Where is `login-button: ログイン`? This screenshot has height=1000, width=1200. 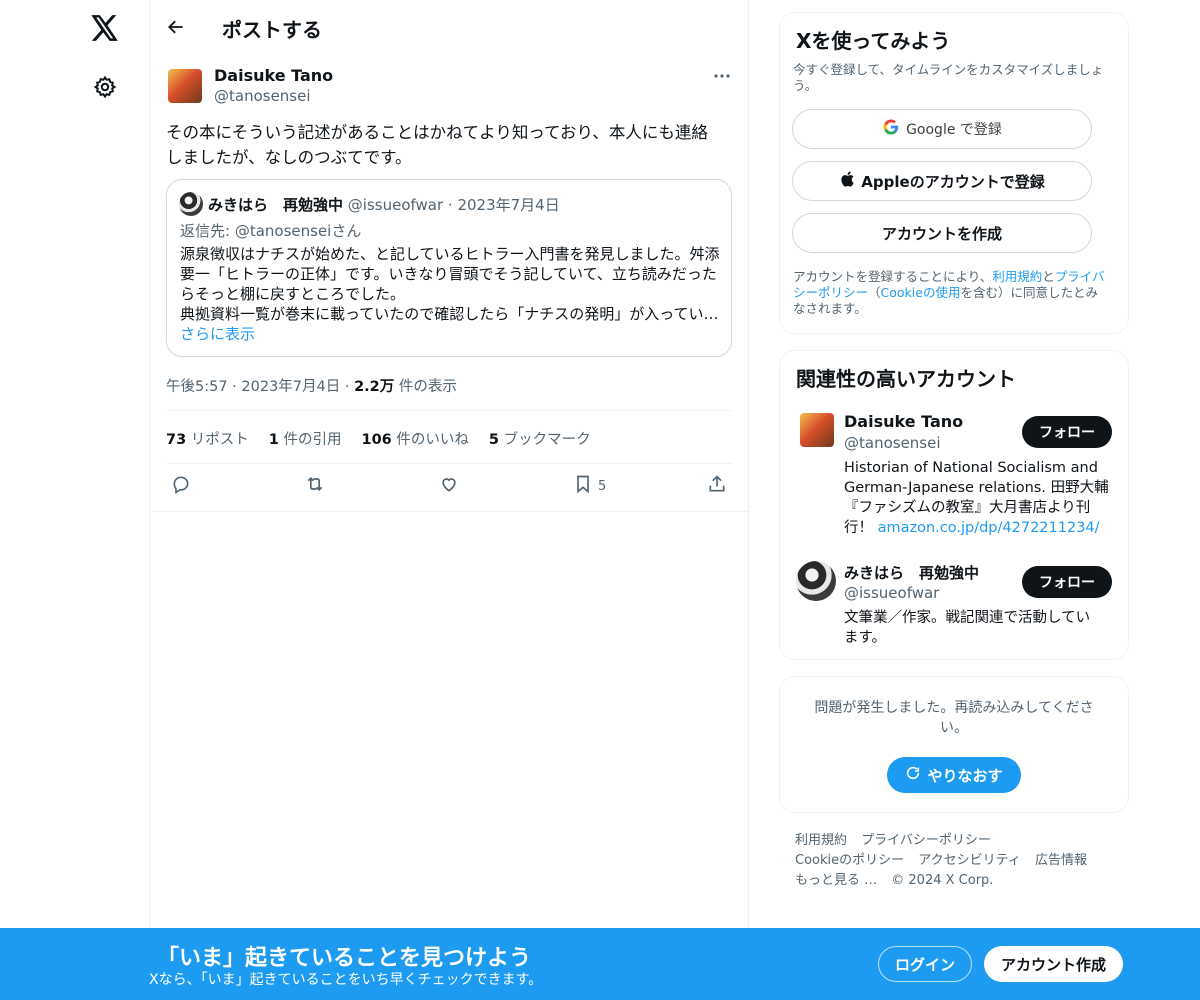 login-button: ログイン is located at coordinates (925, 964).